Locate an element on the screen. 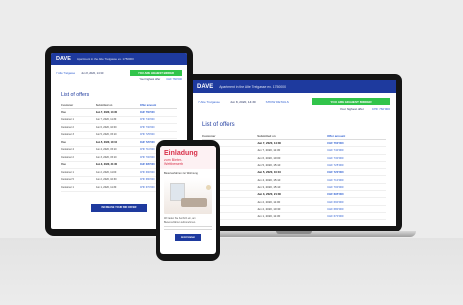 Image resolution: width=463 pixels, height=305 pixels. table-row: Customer 1Jun 2, 2020, 11:00CHF 690'000 is located at coordinates (294, 202).